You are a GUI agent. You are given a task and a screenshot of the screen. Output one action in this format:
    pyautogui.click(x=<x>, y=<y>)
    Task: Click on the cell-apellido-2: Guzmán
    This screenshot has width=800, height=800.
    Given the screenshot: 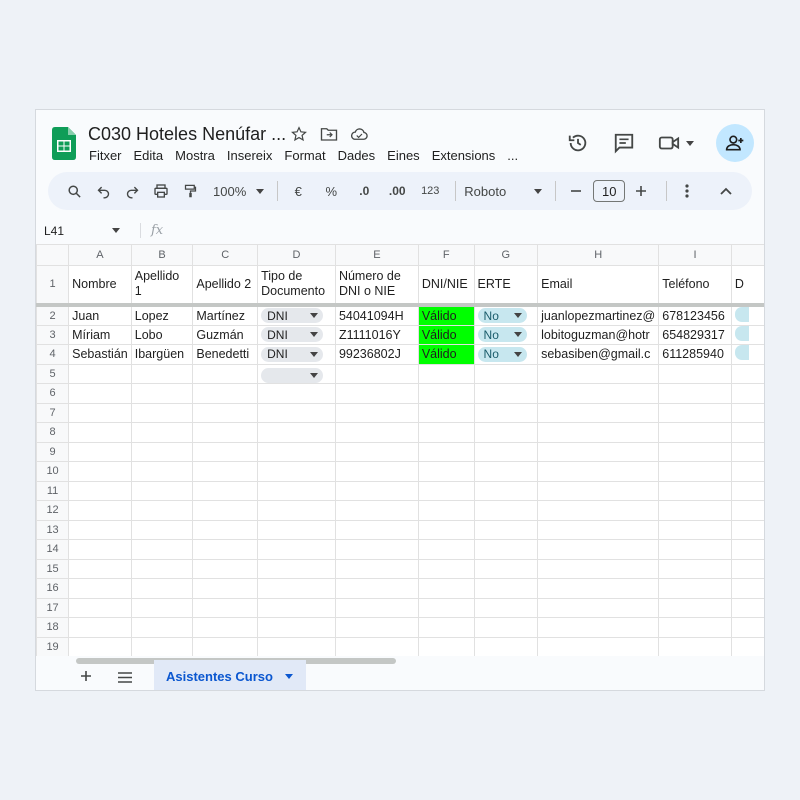 What is the action you would take?
    pyautogui.click(x=225, y=334)
    